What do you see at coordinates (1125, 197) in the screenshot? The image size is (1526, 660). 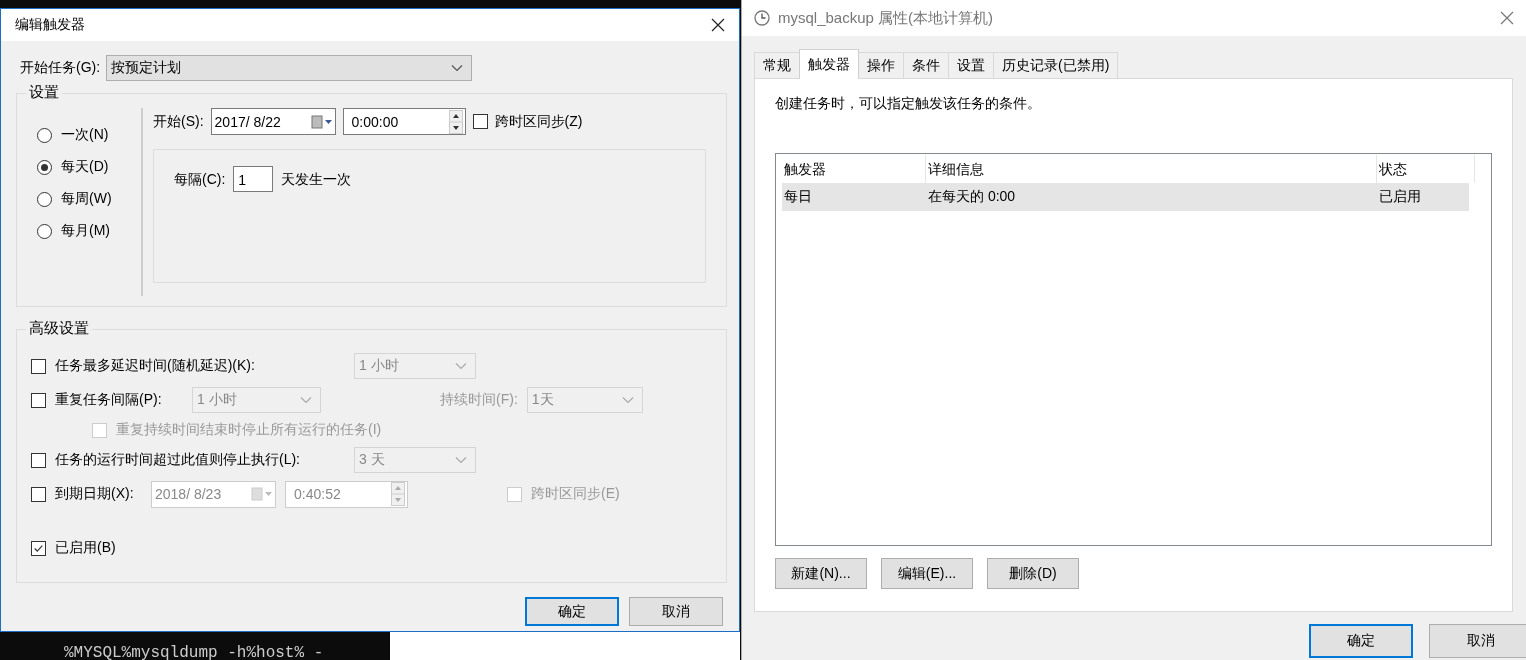 I see `table-row: 每日 在每天的 0:00 已启用` at bounding box center [1125, 197].